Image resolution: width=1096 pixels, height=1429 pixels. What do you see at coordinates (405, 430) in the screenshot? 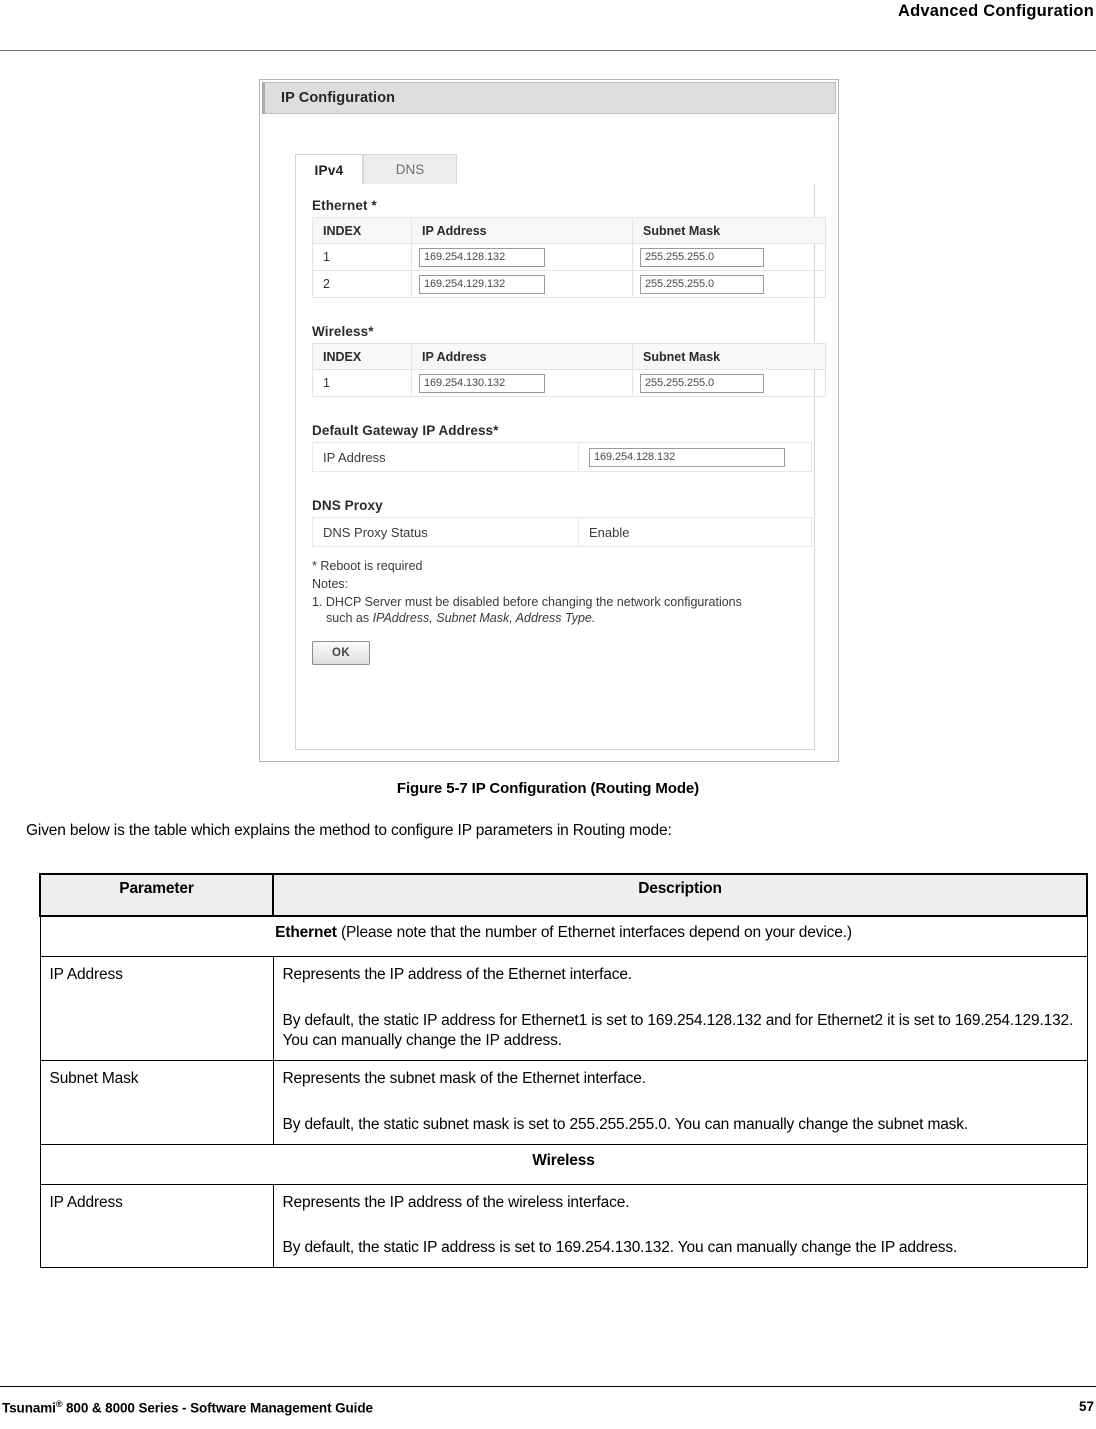
I see `gateway-section-label: Default Gateway IP Address*` at bounding box center [405, 430].